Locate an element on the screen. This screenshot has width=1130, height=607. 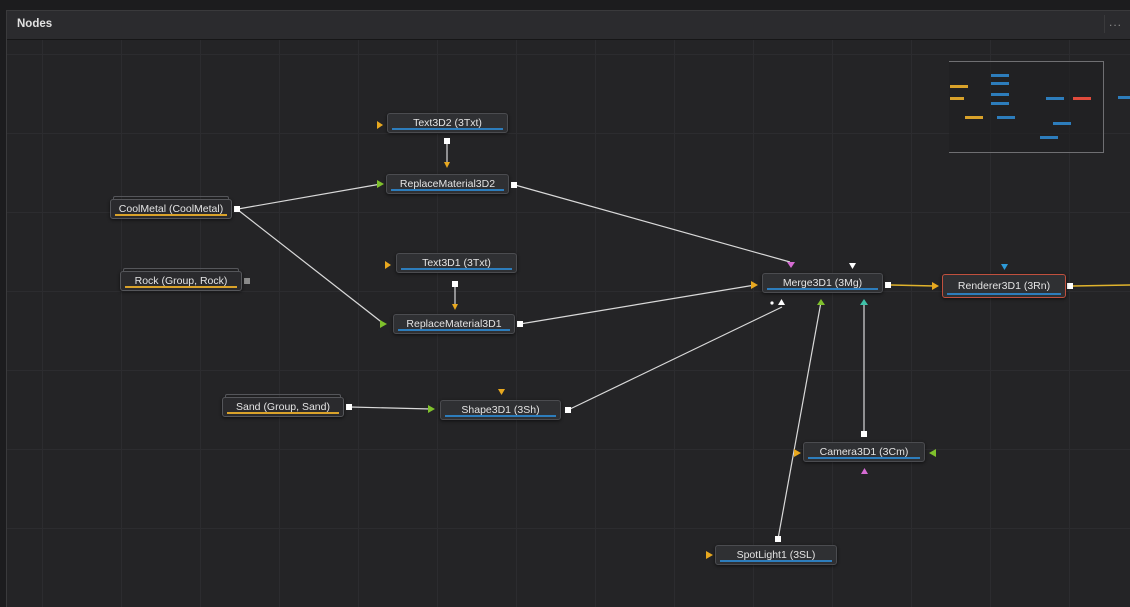
node-text3d2: Text3D2 (3Txt) is located at coordinates (447, 123).